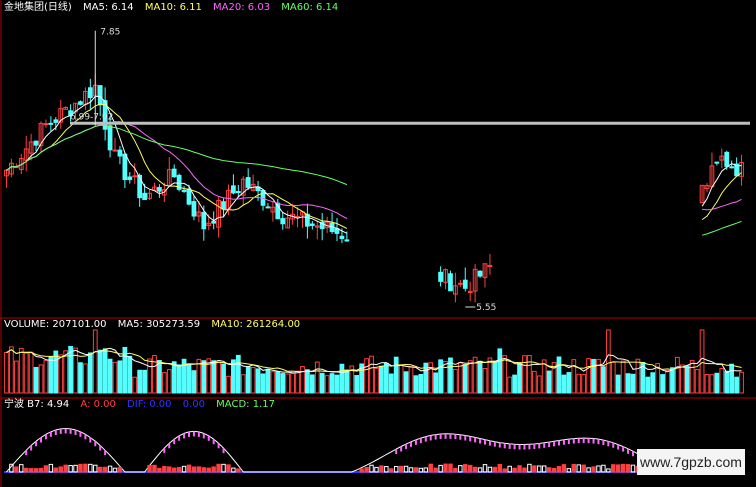 The height and width of the screenshot is (487, 756). I want to click on stock-name: 金地集团(日线), so click(38, 7).